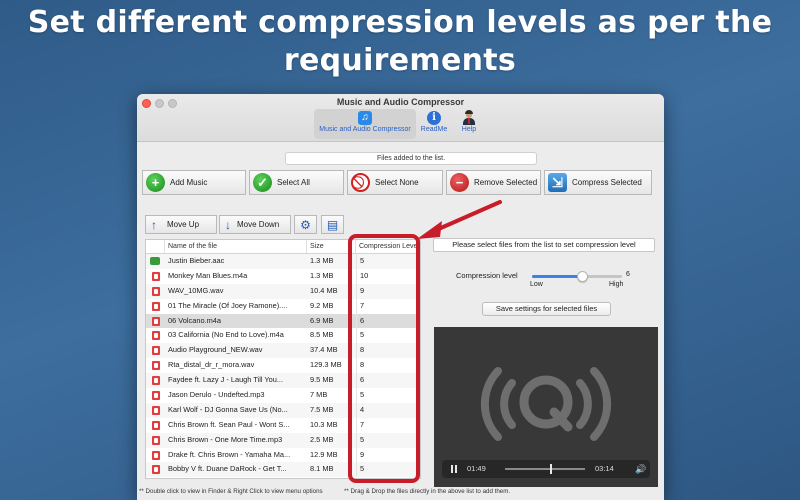 Image resolution: width=800 pixels, height=500 pixels. Describe the element at coordinates (228, 224) in the screenshot. I see `arrow-down-icon: ↓` at that location.